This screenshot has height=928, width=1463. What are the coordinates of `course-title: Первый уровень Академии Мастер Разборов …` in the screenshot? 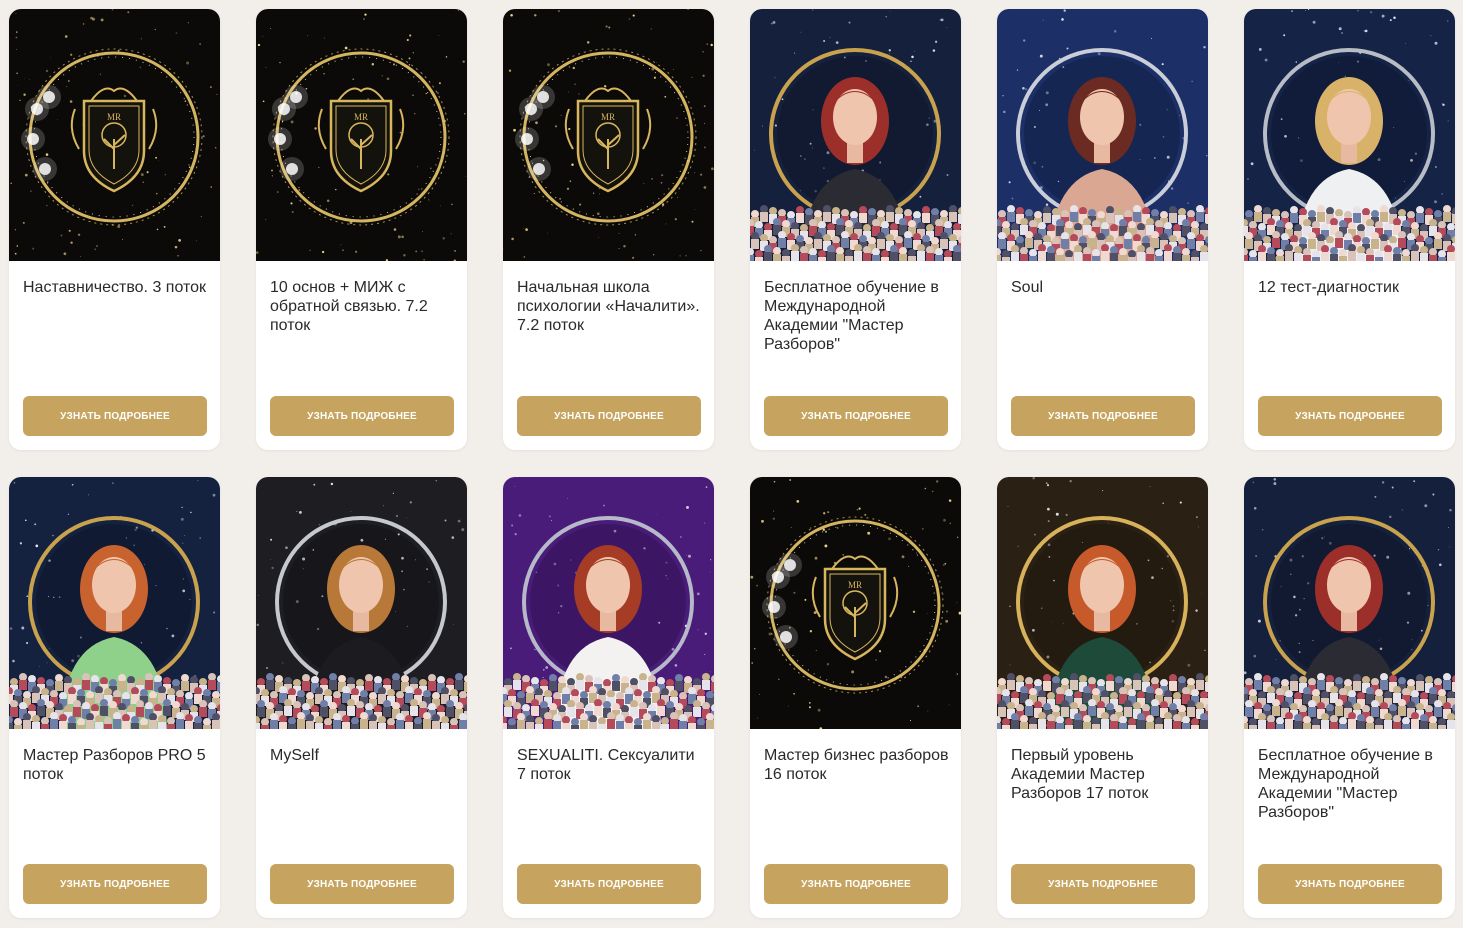 It's located at (1080, 774).